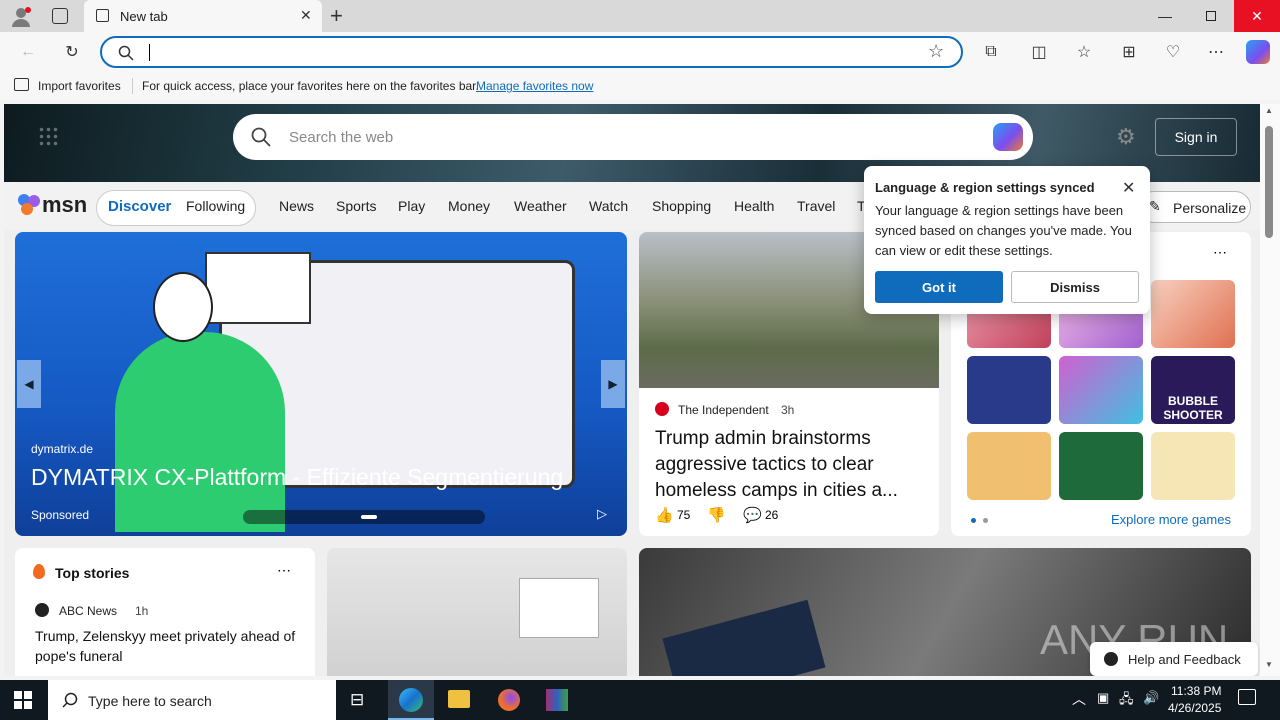 The height and width of the screenshot is (720, 1280). I want to click on extensions-icon: ⧉, so click(991, 52).